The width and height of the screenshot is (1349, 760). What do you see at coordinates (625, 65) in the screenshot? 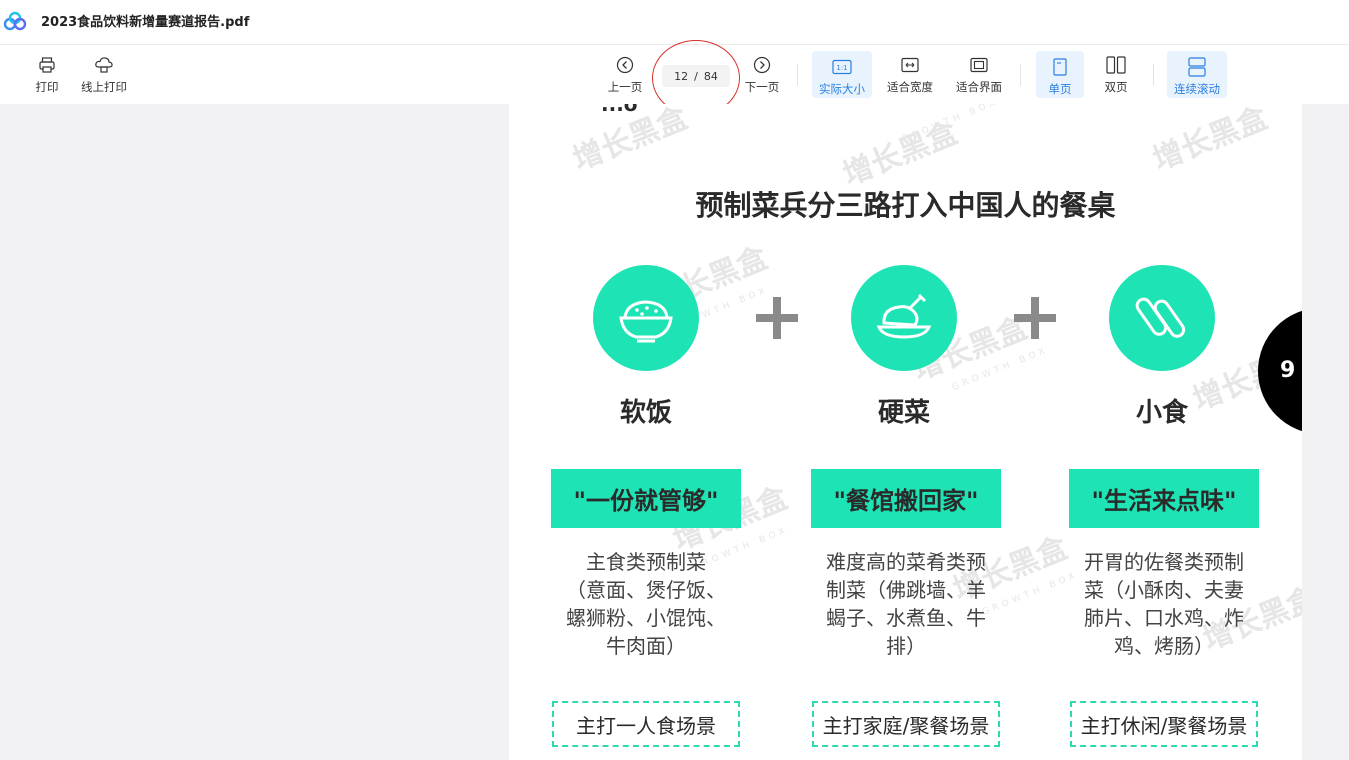
I see `chevron-left-circle-icon` at bounding box center [625, 65].